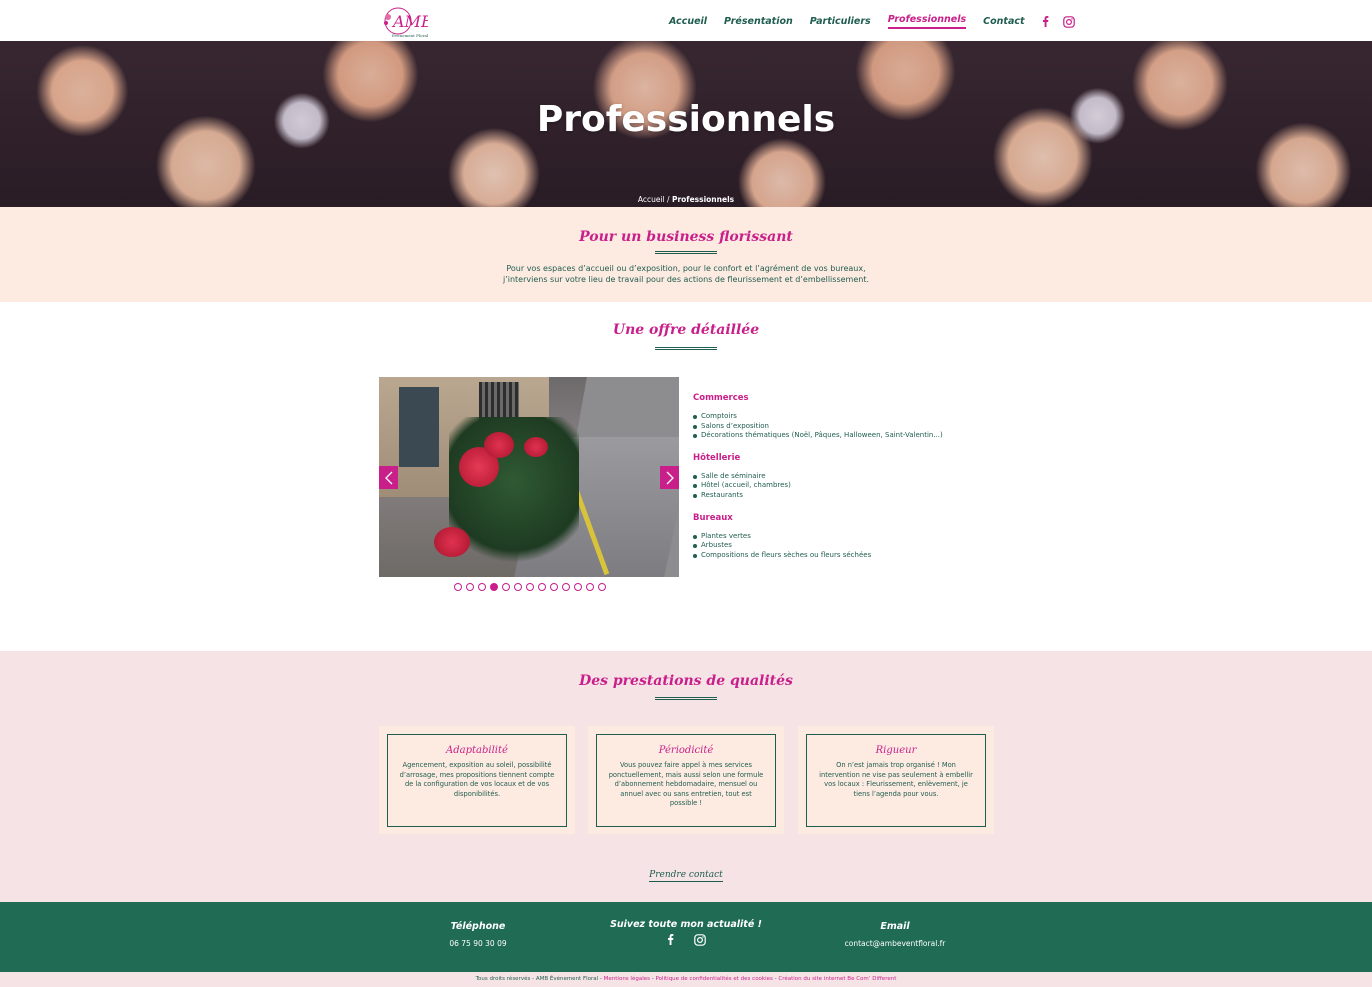 The image size is (1372, 987). What do you see at coordinates (843, 417) in the screenshot?
I see `list-item: Comptoirs` at bounding box center [843, 417].